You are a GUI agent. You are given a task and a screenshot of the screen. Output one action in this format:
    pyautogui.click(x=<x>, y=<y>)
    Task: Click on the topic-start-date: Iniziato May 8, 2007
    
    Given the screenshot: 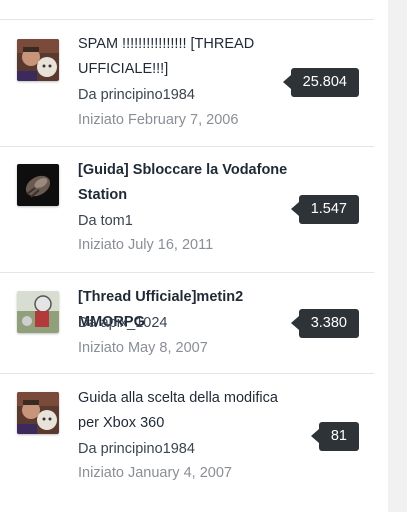 What is the action you would take?
    pyautogui.click(x=143, y=348)
    